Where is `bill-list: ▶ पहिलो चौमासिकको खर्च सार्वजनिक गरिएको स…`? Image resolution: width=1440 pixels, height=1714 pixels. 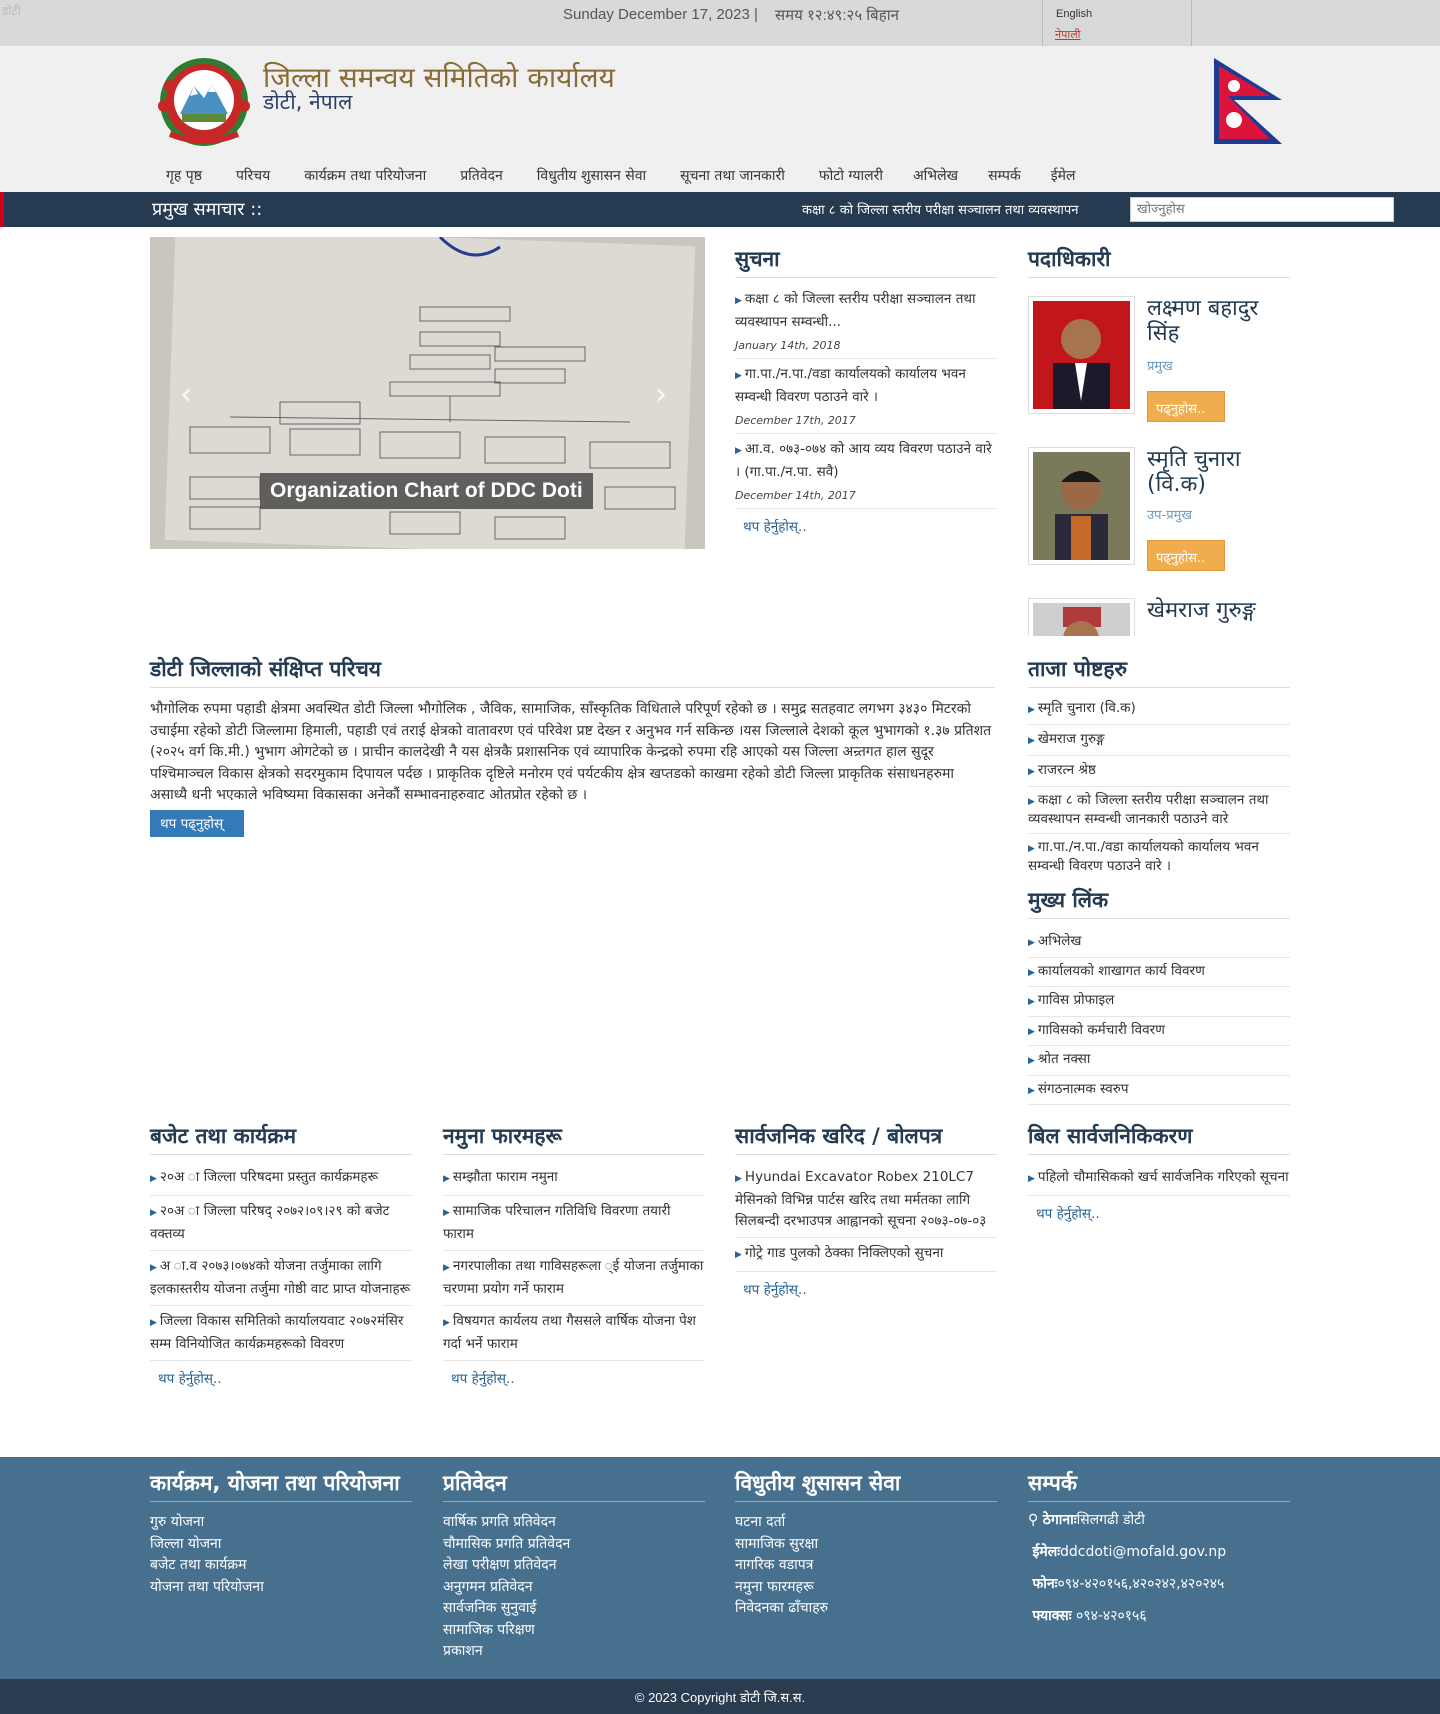
bill-list: ▶ पहिलो चौमासिकको खर्च सार्वजनिक गरिएको स… is located at coordinates (1159, 1196).